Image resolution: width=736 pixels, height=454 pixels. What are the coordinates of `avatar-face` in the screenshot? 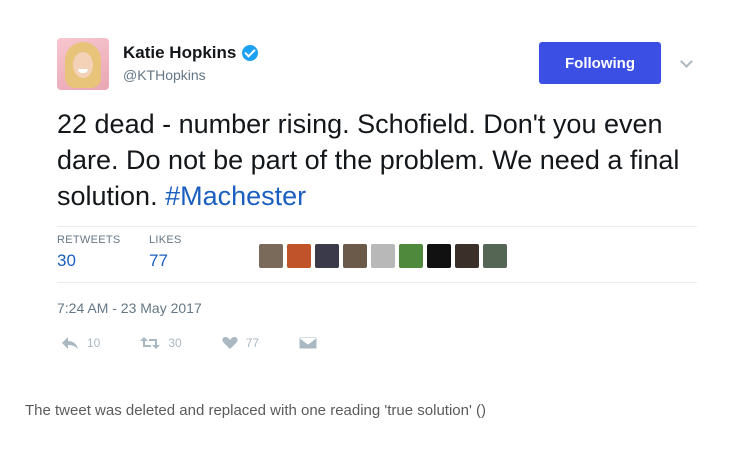 It's located at (83, 65).